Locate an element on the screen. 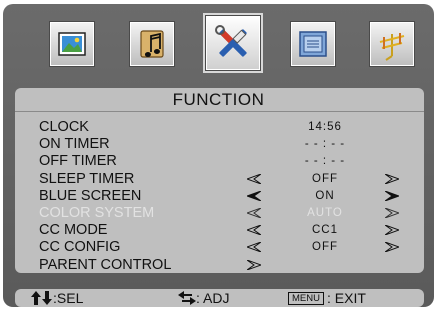 This screenshot has height=309, width=437. menu-row-off-timer: OFF TIMER - - : - - is located at coordinates (218, 161).